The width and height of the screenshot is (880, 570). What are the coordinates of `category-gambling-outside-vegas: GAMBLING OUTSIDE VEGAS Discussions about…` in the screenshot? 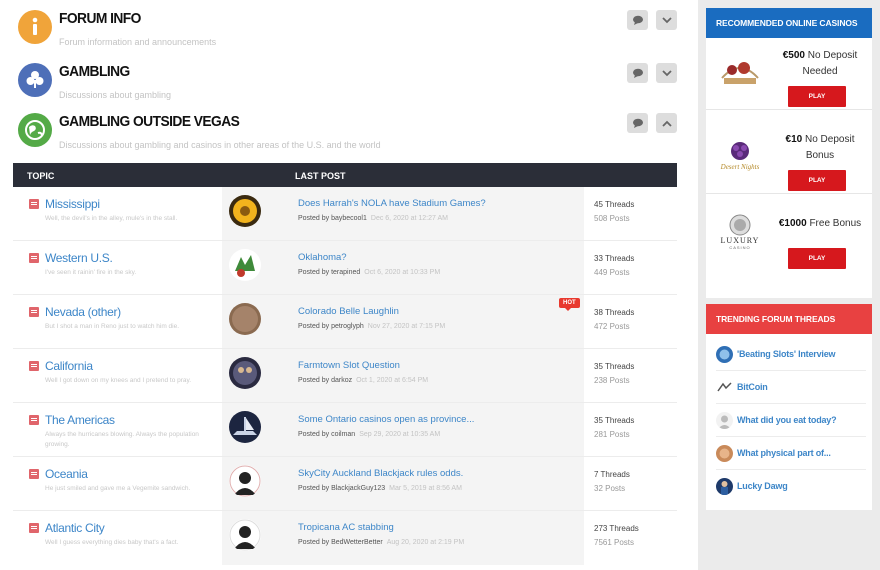 It's located at (348, 138).